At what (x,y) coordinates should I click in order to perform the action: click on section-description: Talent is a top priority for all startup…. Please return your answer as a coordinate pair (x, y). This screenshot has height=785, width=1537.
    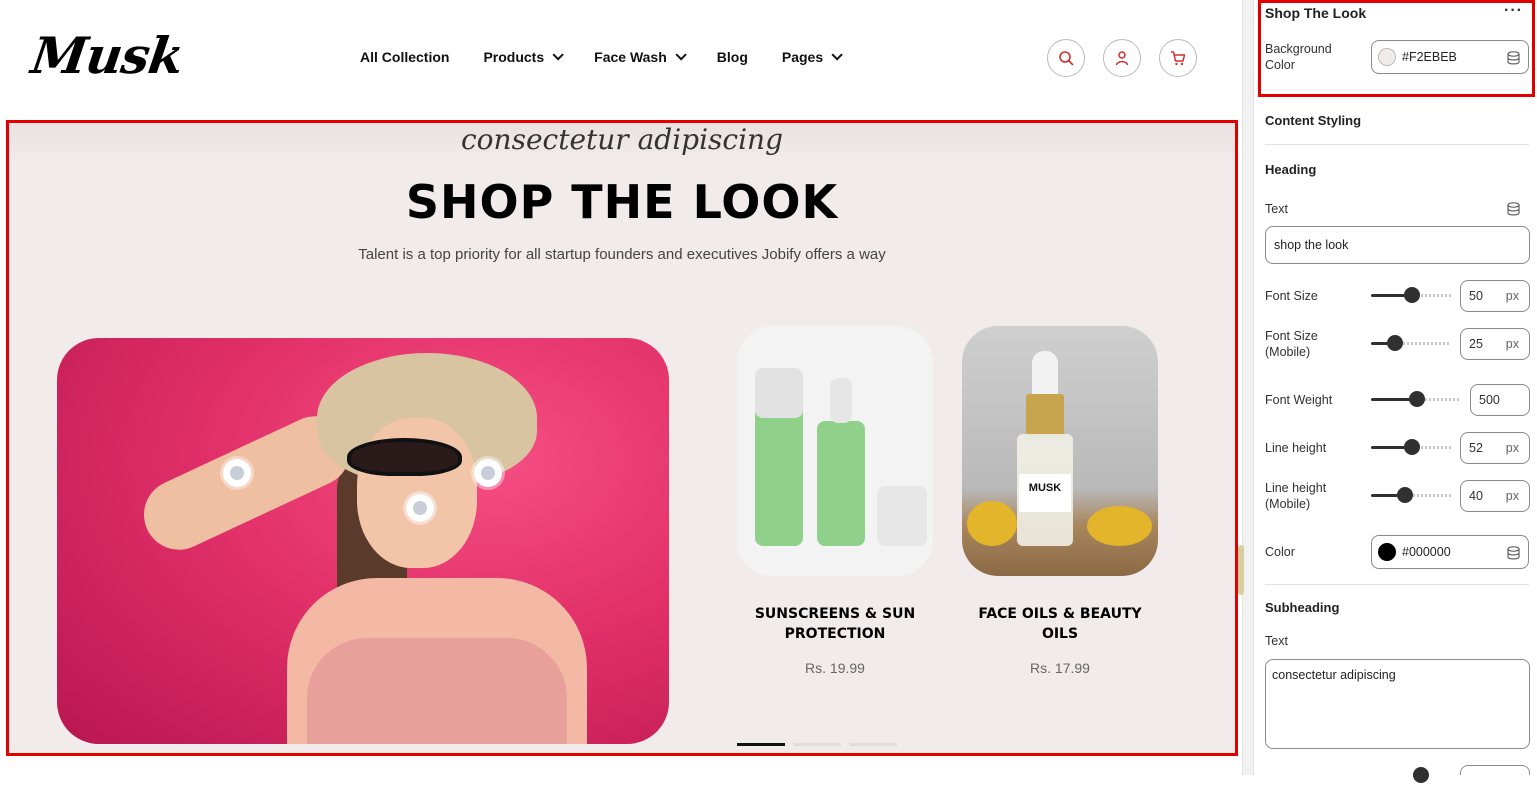
    Looking at the image, I should click on (622, 254).